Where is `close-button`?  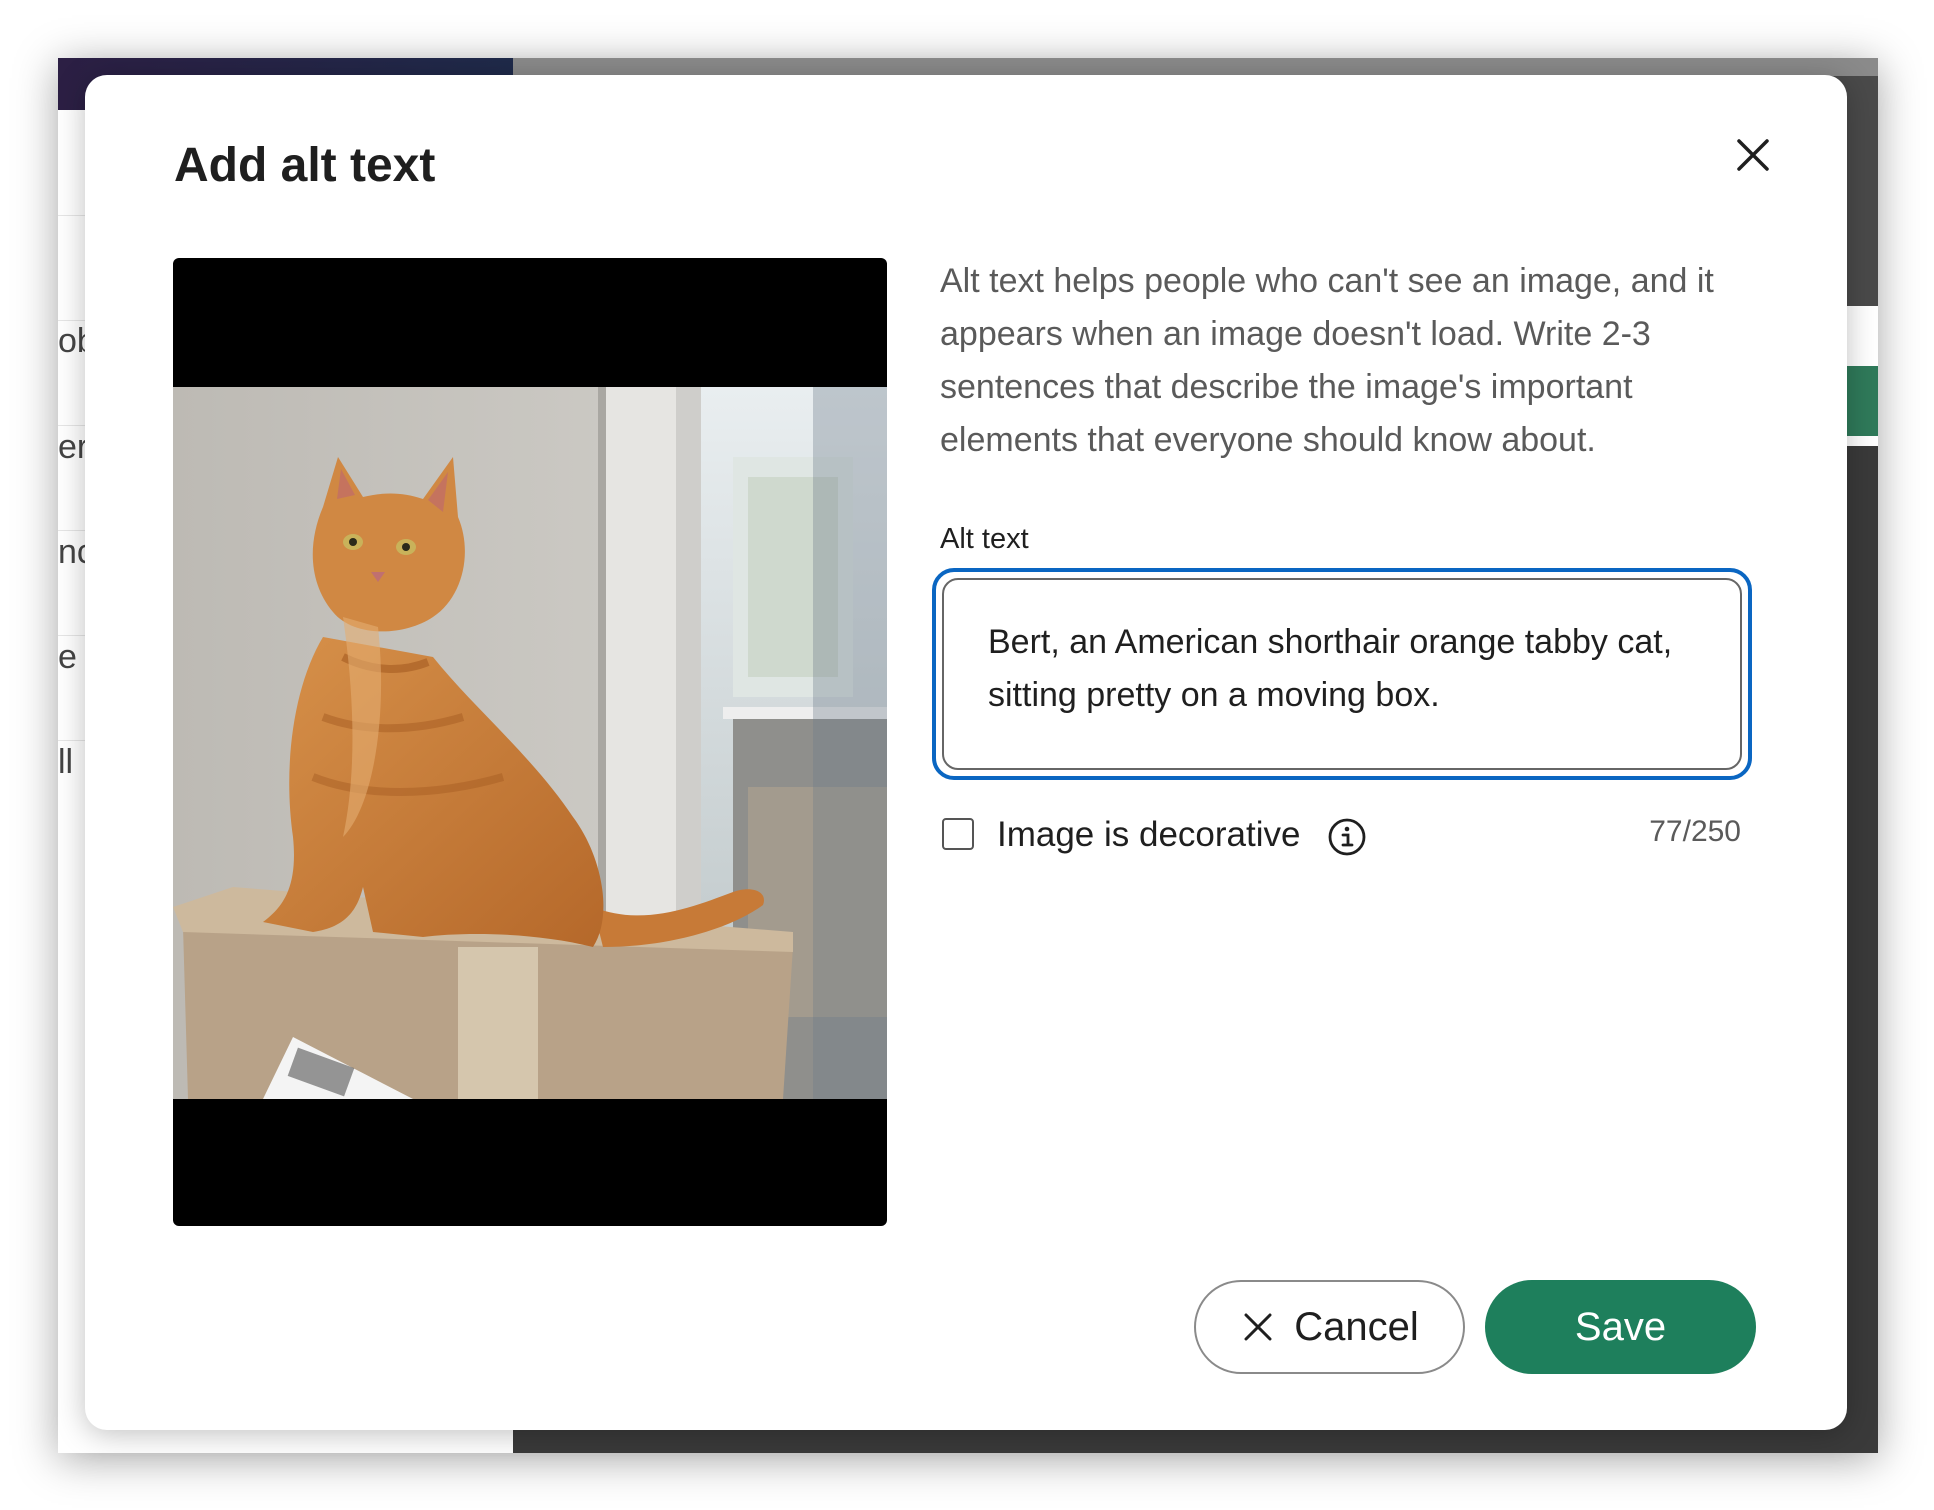
close-button is located at coordinates (1753, 155).